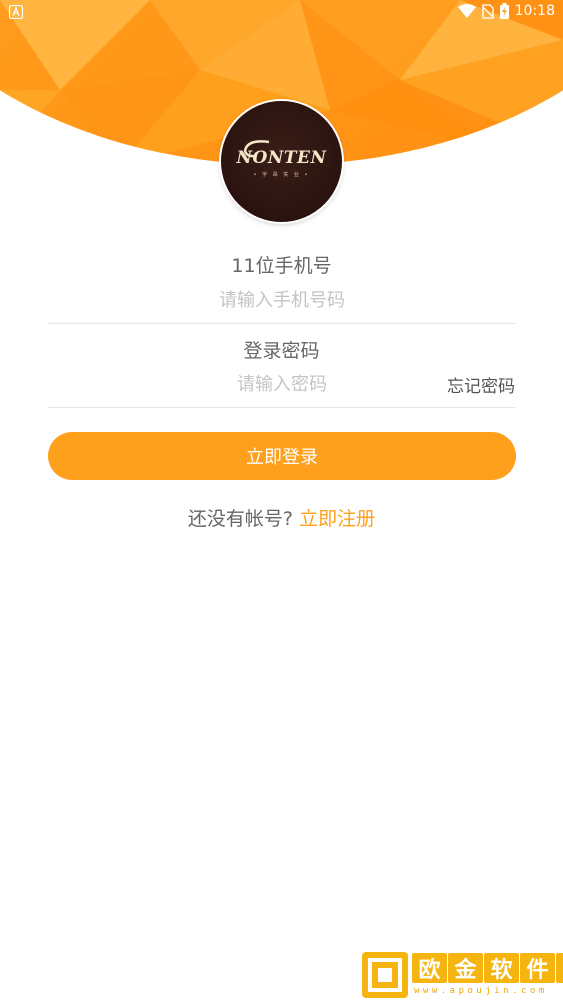 This screenshot has height=1000, width=563. I want to click on a-notification-icon, so click(16, 12).